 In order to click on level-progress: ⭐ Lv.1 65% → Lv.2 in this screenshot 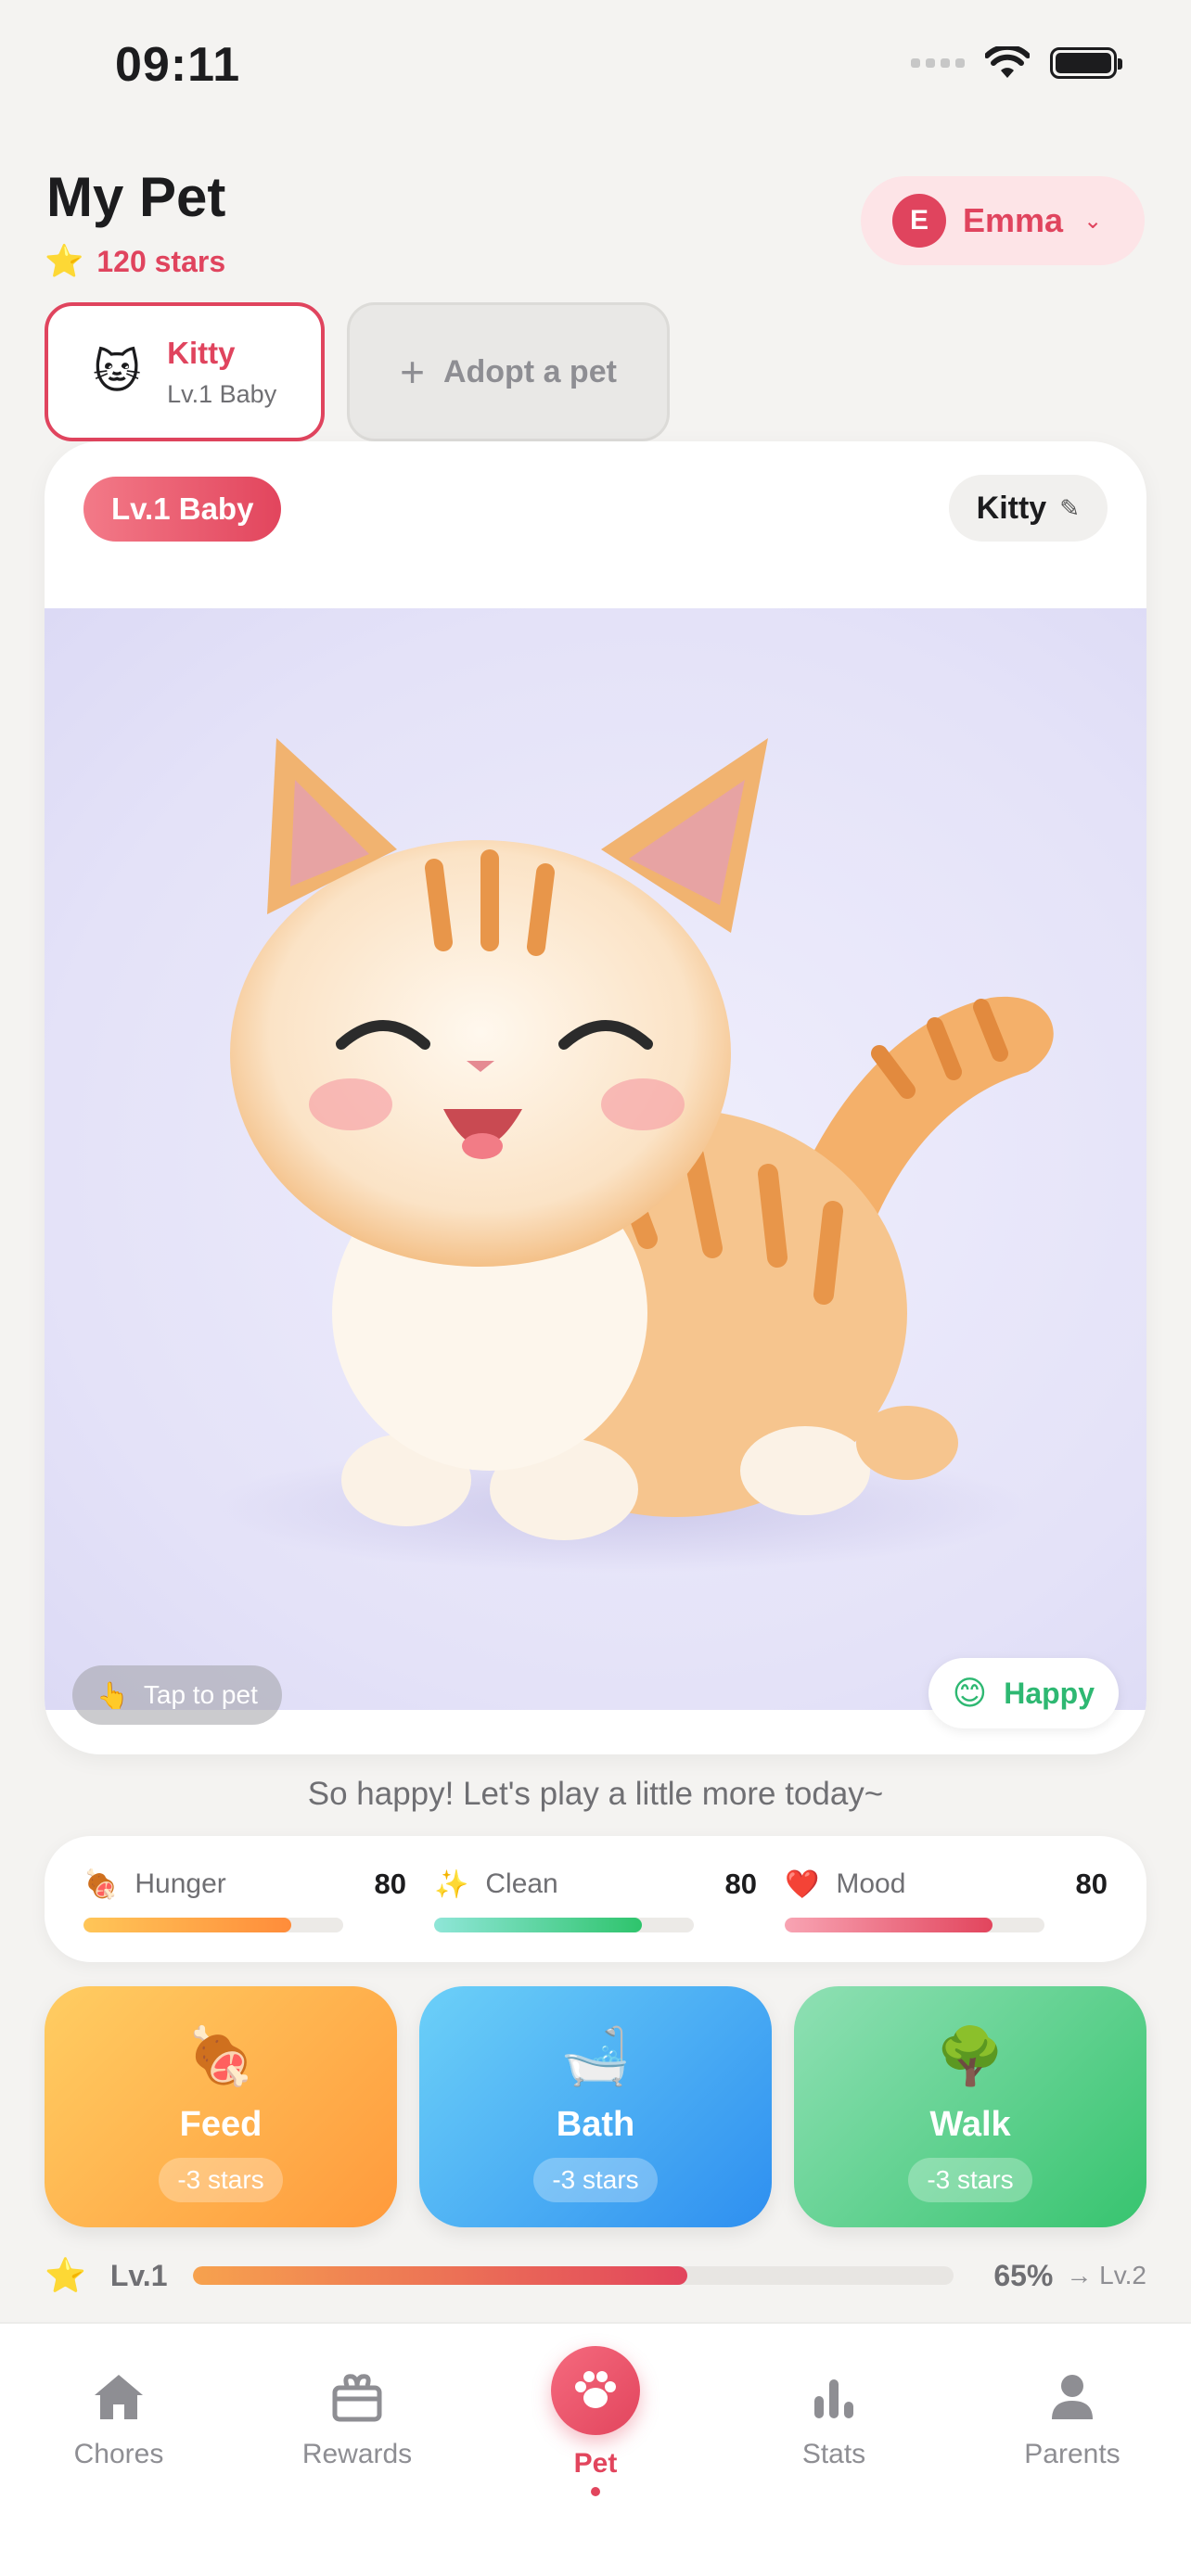, I will do `click(595, 2275)`.